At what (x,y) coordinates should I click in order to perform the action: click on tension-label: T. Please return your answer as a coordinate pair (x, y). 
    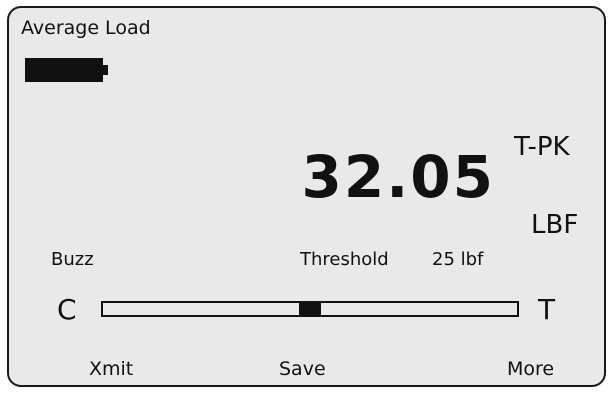
    Looking at the image, I should click on (547, 309).